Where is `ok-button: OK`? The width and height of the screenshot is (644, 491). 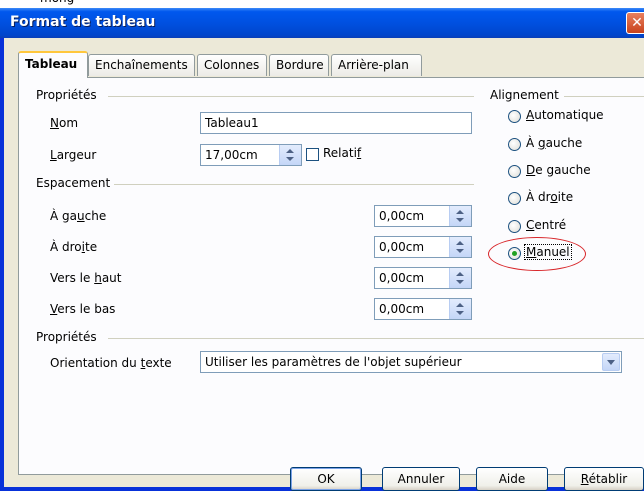
ok-button: OK is located at coordinates (326, 479).